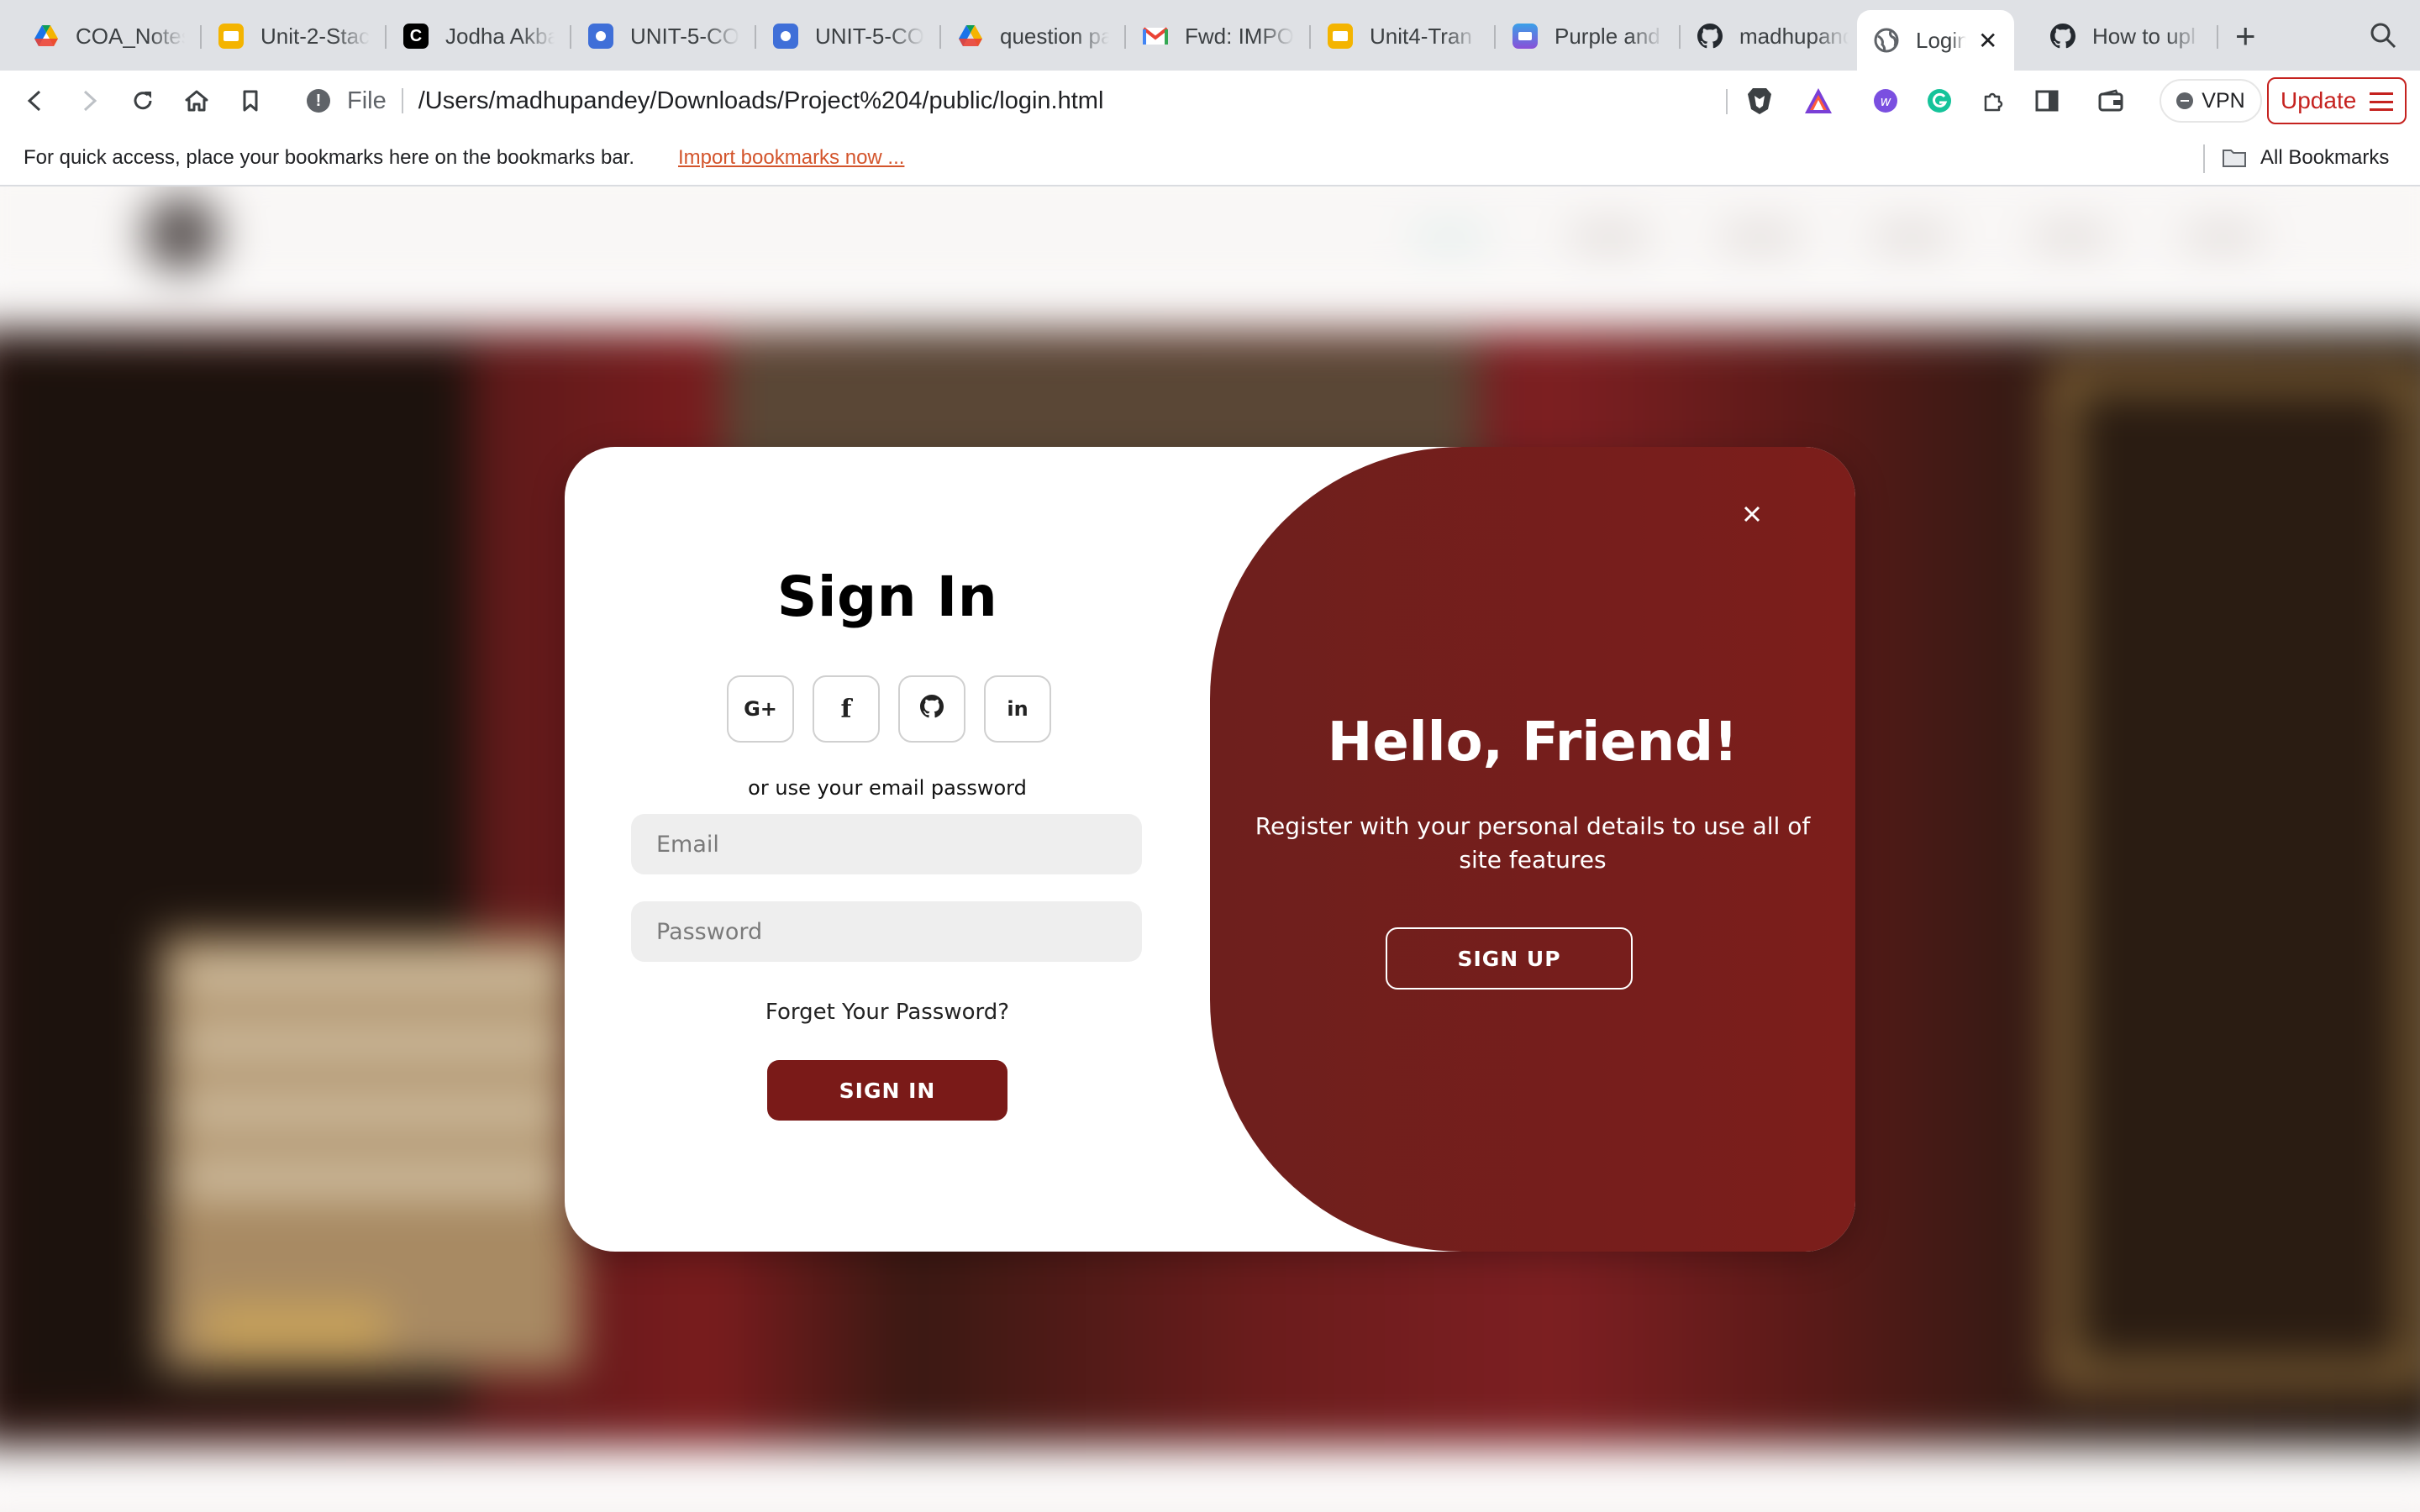 This screenshot has height=1512, width=2420. I want to click on extension-w-icon: w, so click(1885, 101).